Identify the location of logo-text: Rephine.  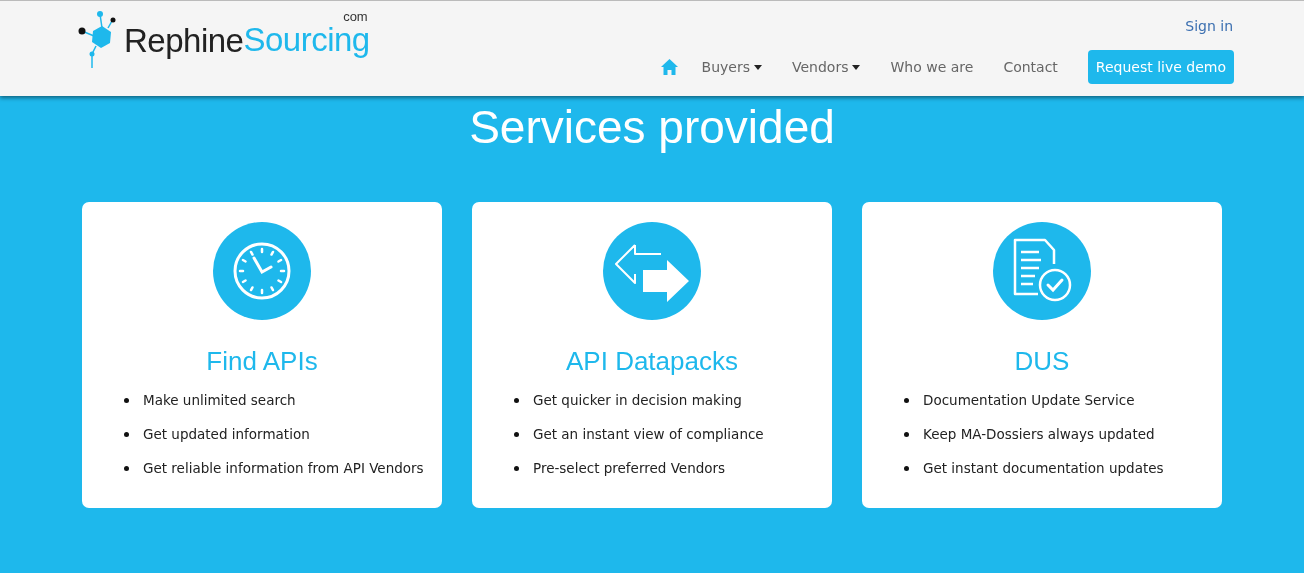
(184, 41).